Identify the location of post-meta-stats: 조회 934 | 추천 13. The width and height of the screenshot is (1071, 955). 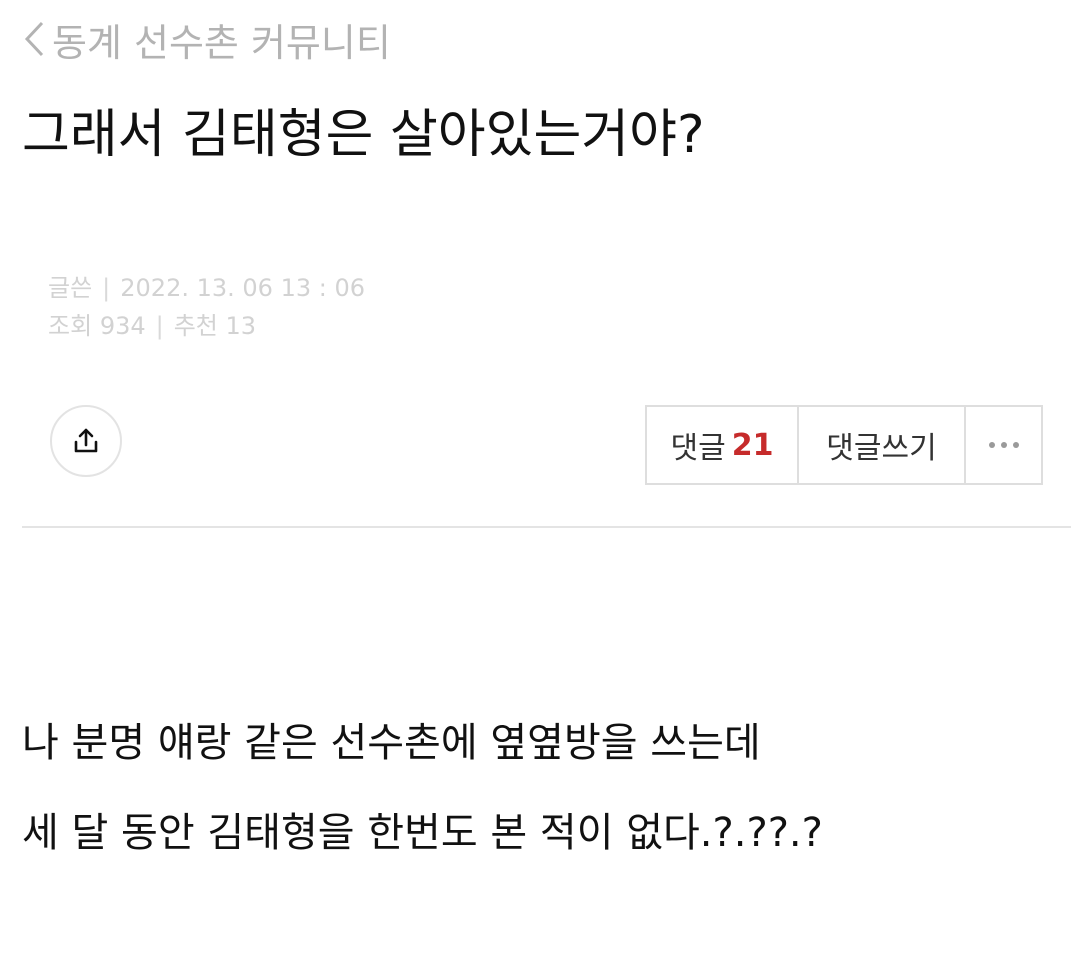
(152, 323).